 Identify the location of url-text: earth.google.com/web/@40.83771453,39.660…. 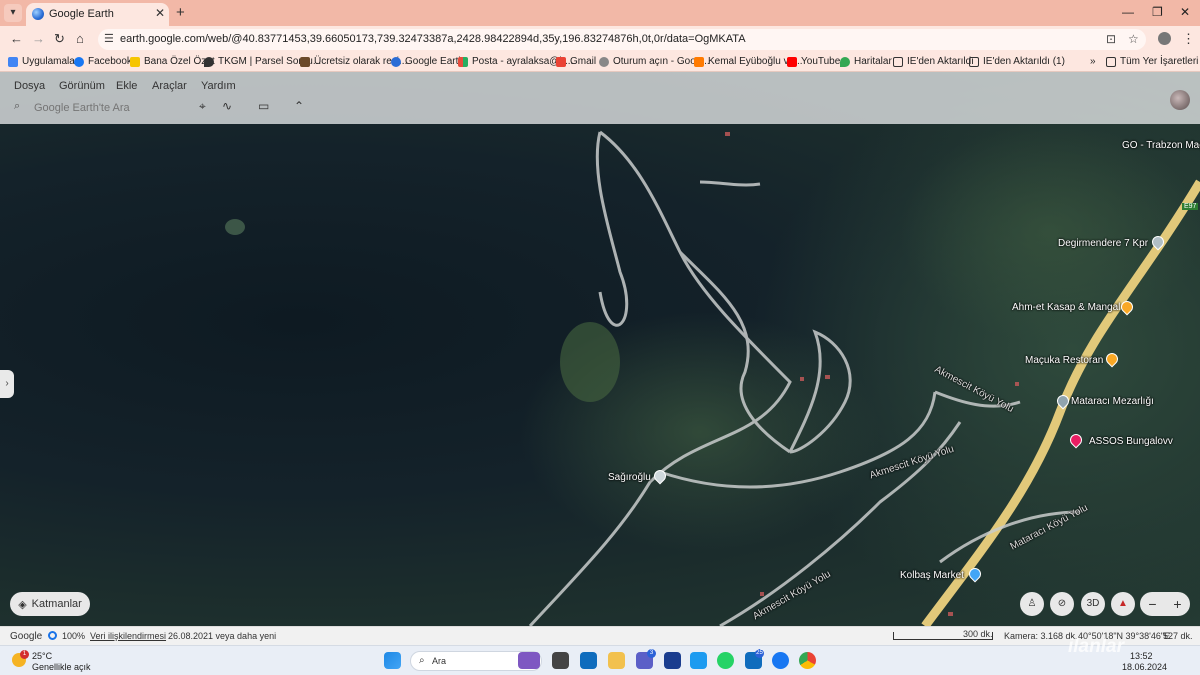
(433, 39).